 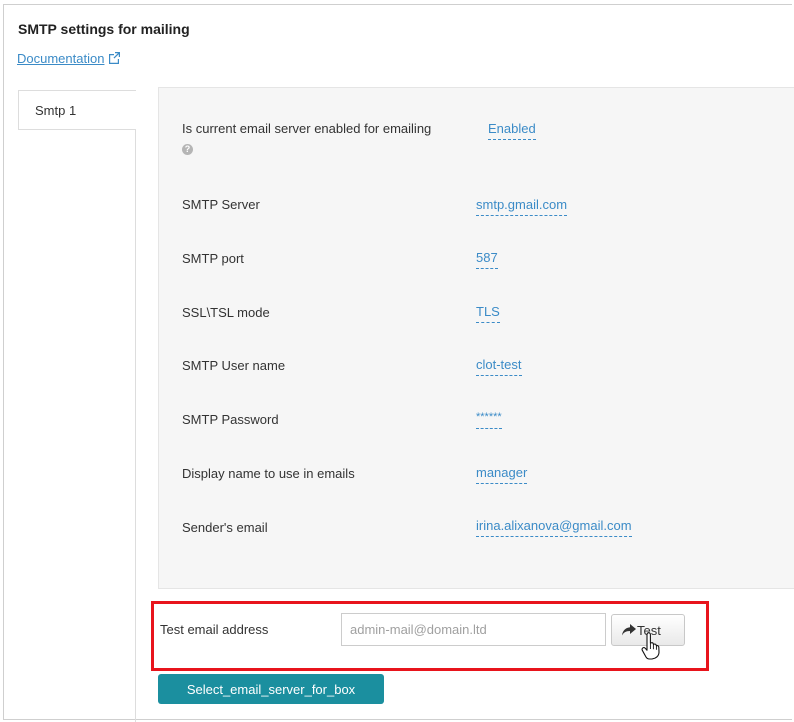 I want to click on value-smtp-username: clot-test, so click(x=499, y=366).